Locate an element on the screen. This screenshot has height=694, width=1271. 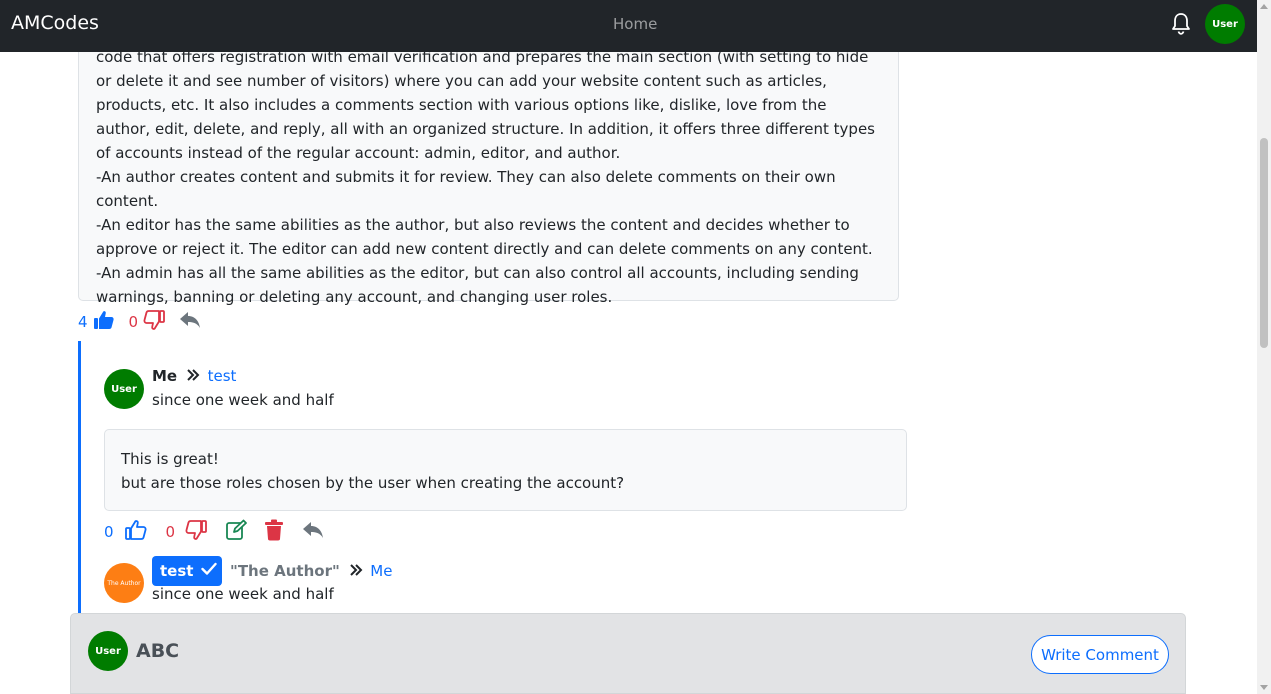
author-name: test is located at coordinates (177, 571).